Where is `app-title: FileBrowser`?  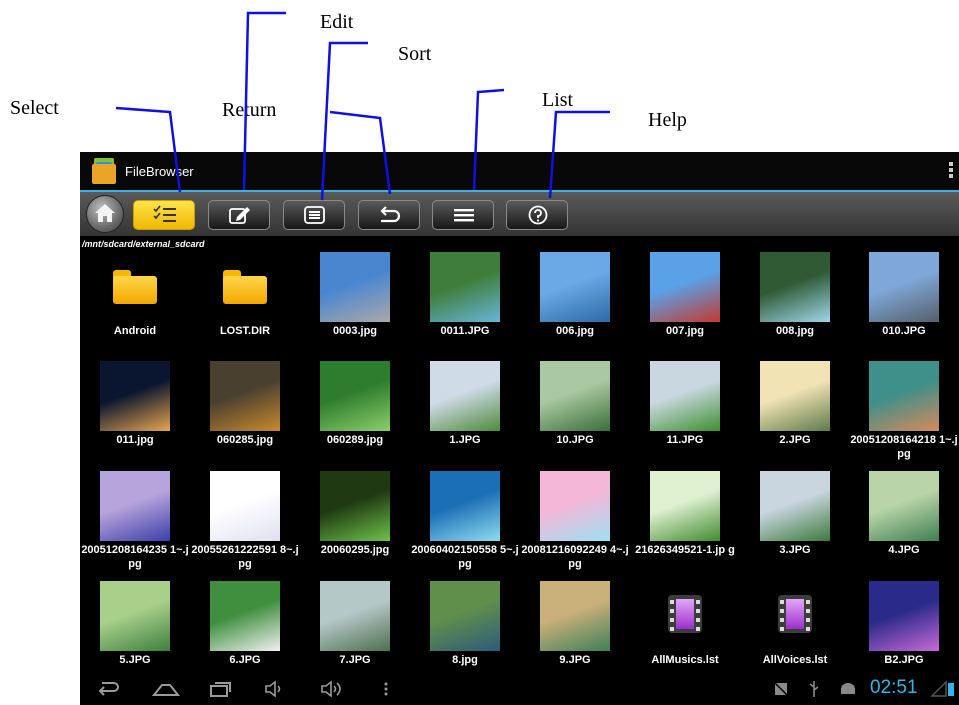 app-title: FileBrowser is located at coordinates (159, 171).